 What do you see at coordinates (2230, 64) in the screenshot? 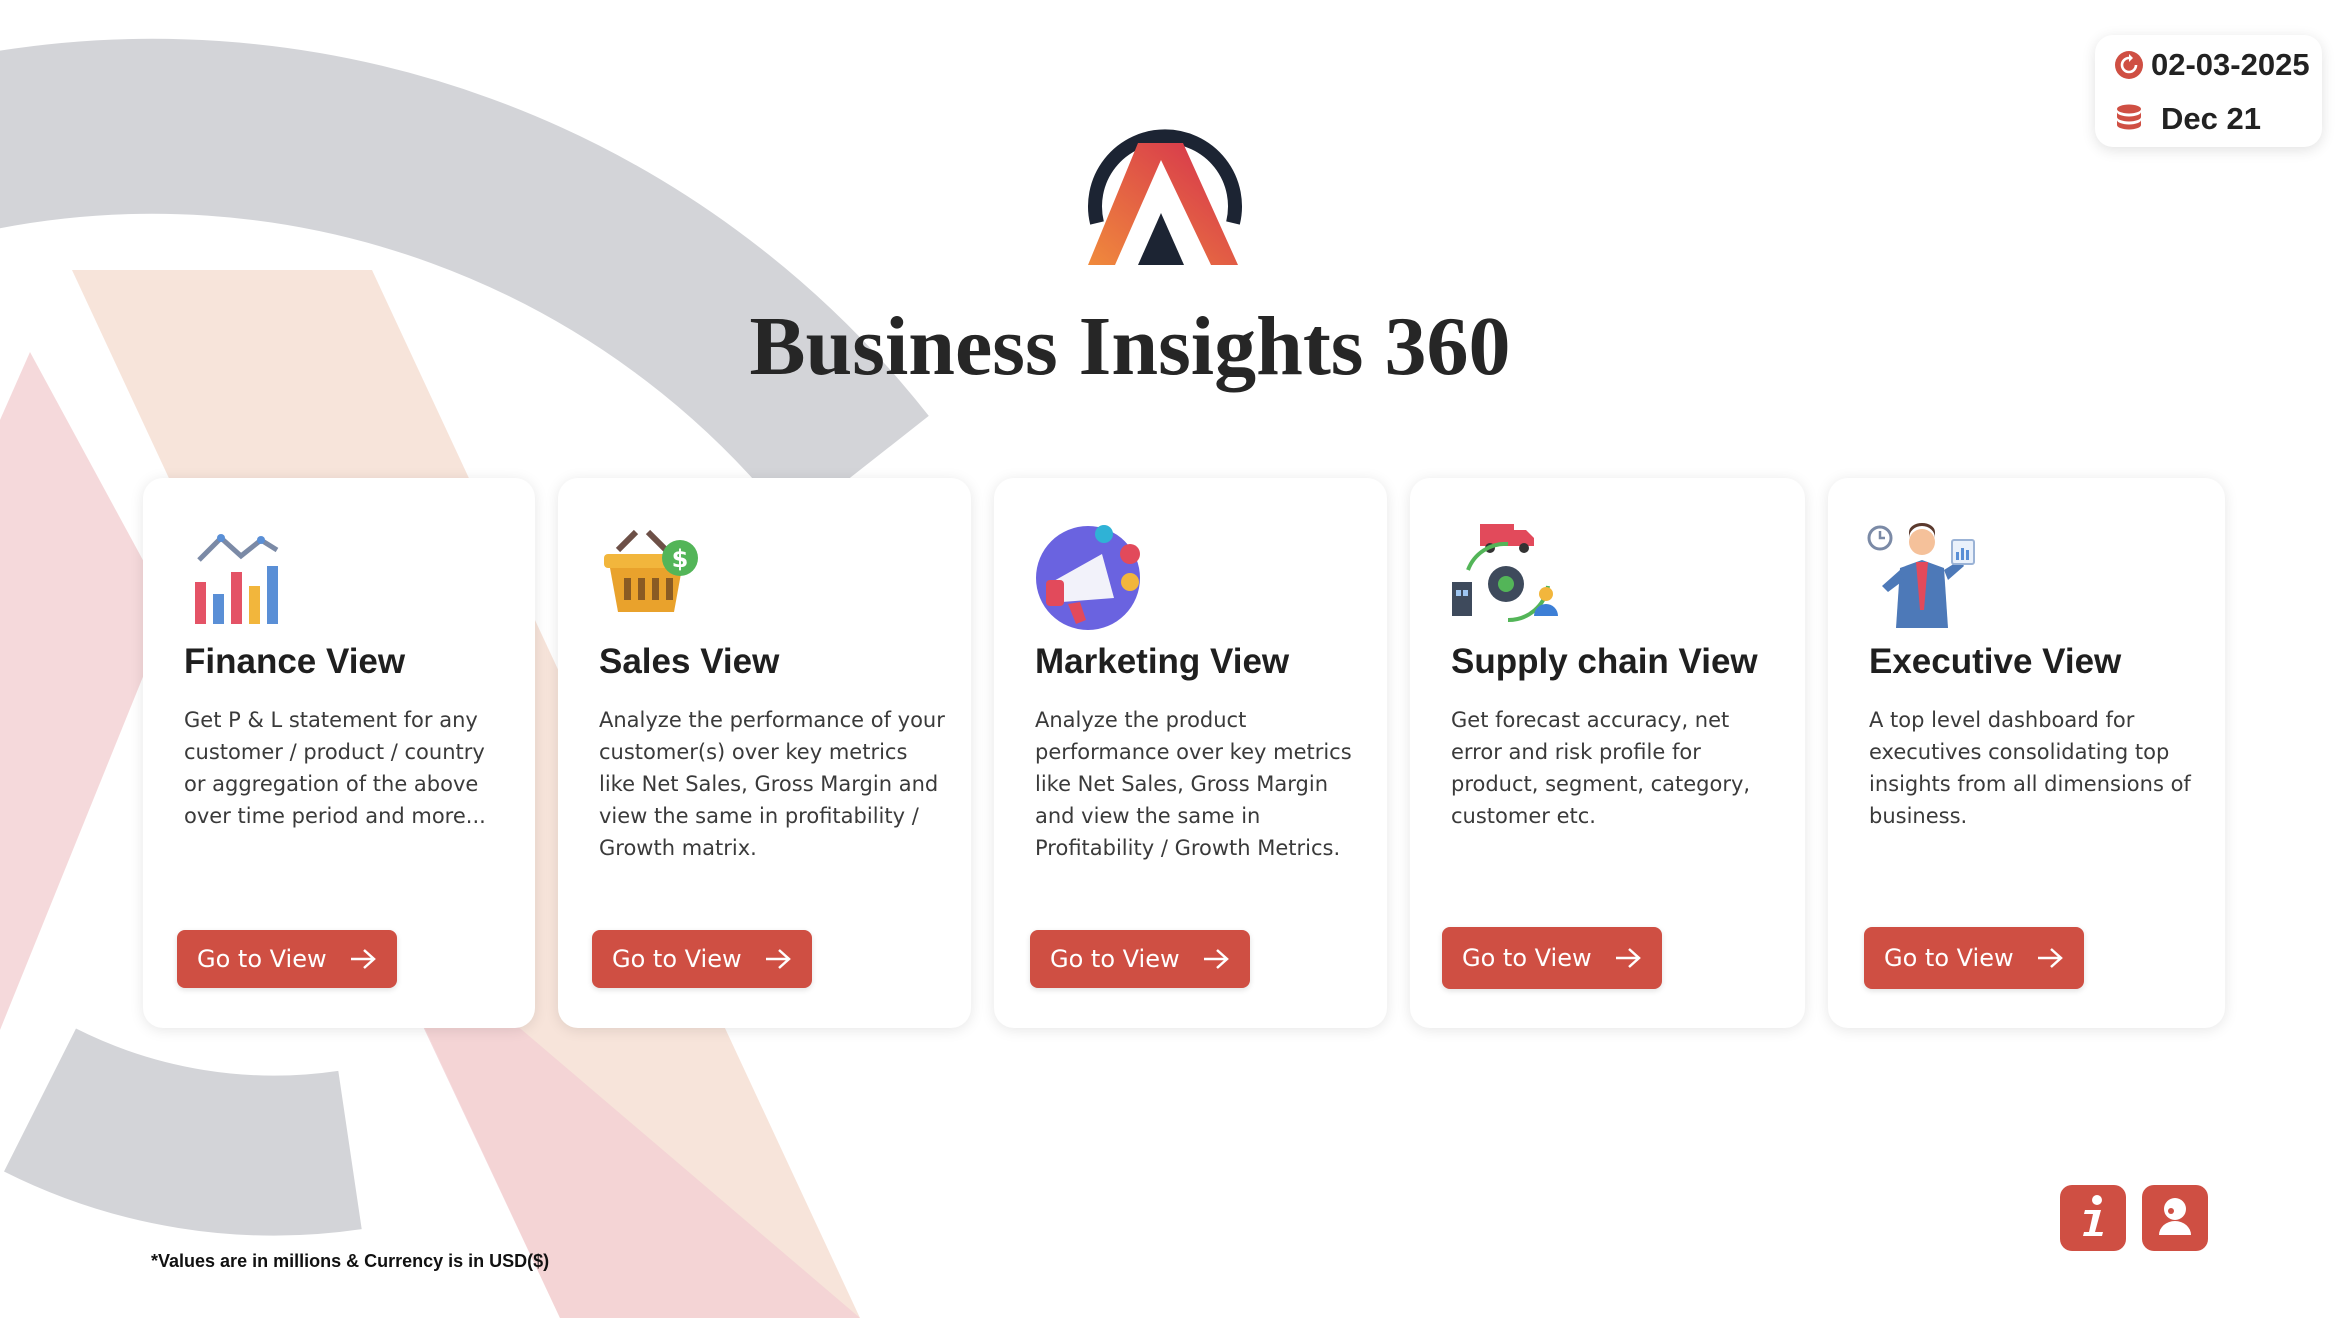
I see `refresh-date: 02-03-2025` at bounding box center [2230, 64].